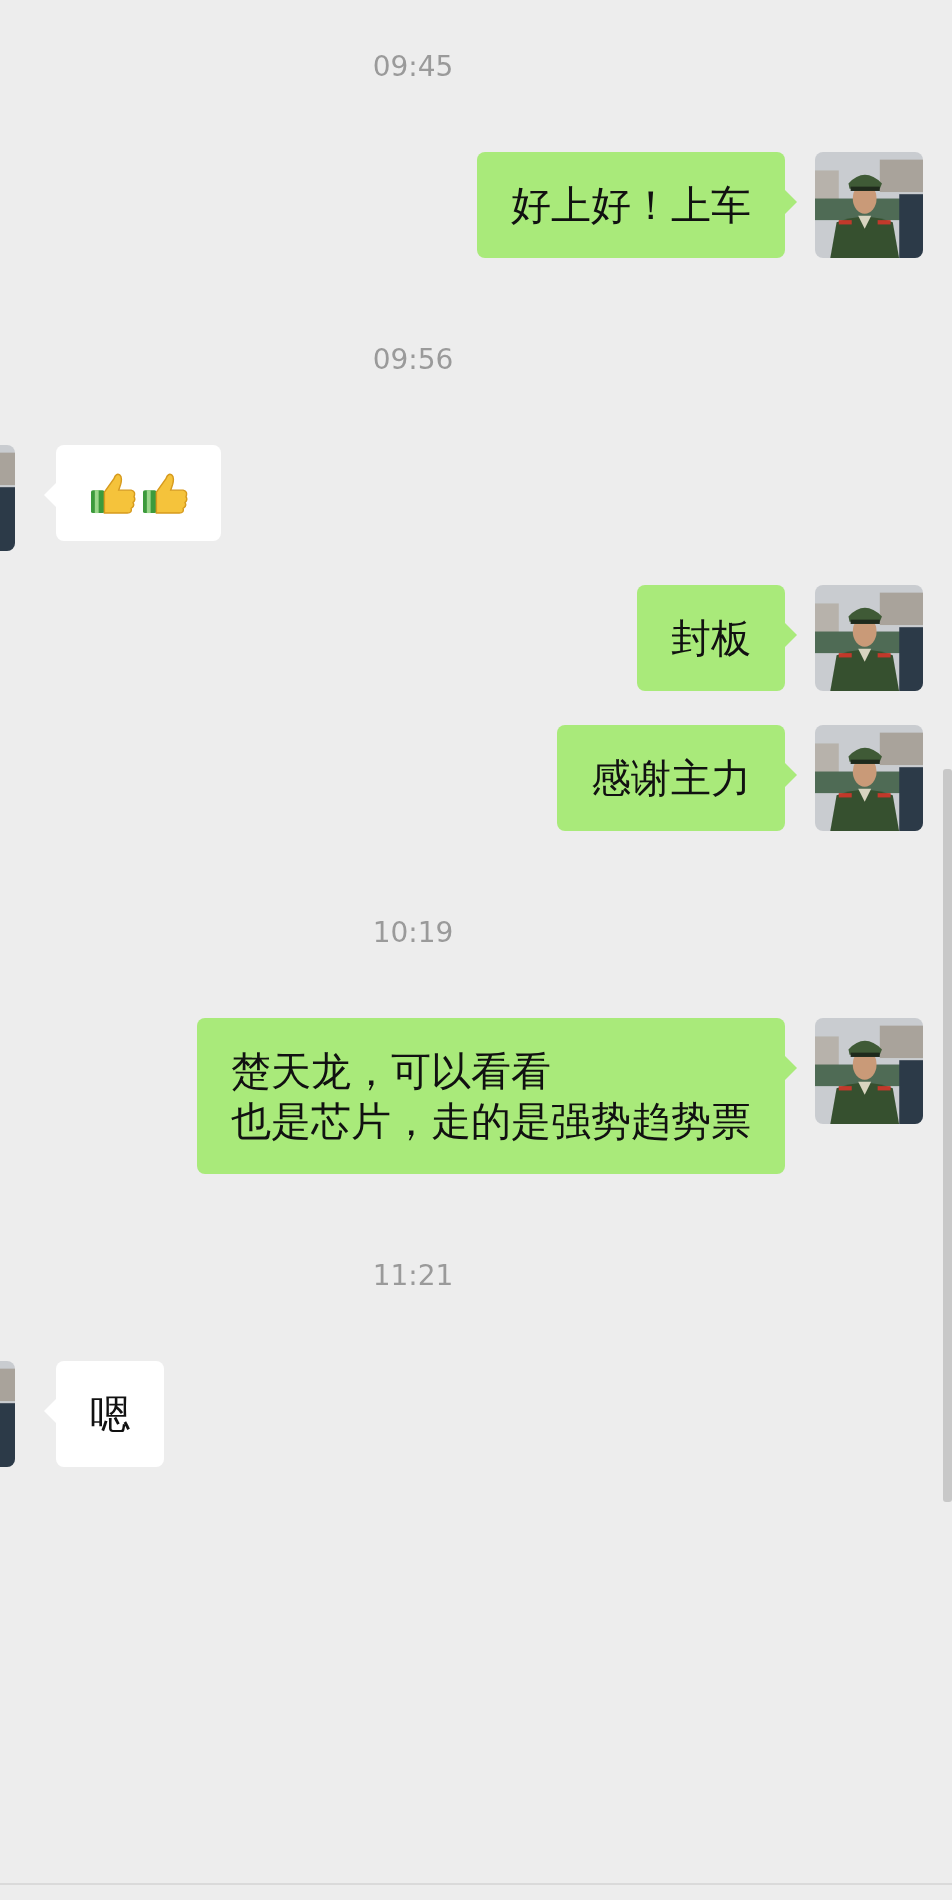 The image size is (952, 1900). What do you see at coordinates (413, 67) in the screenshot?
I see `timestamp: 09:45` at bounding box center [413, 67].